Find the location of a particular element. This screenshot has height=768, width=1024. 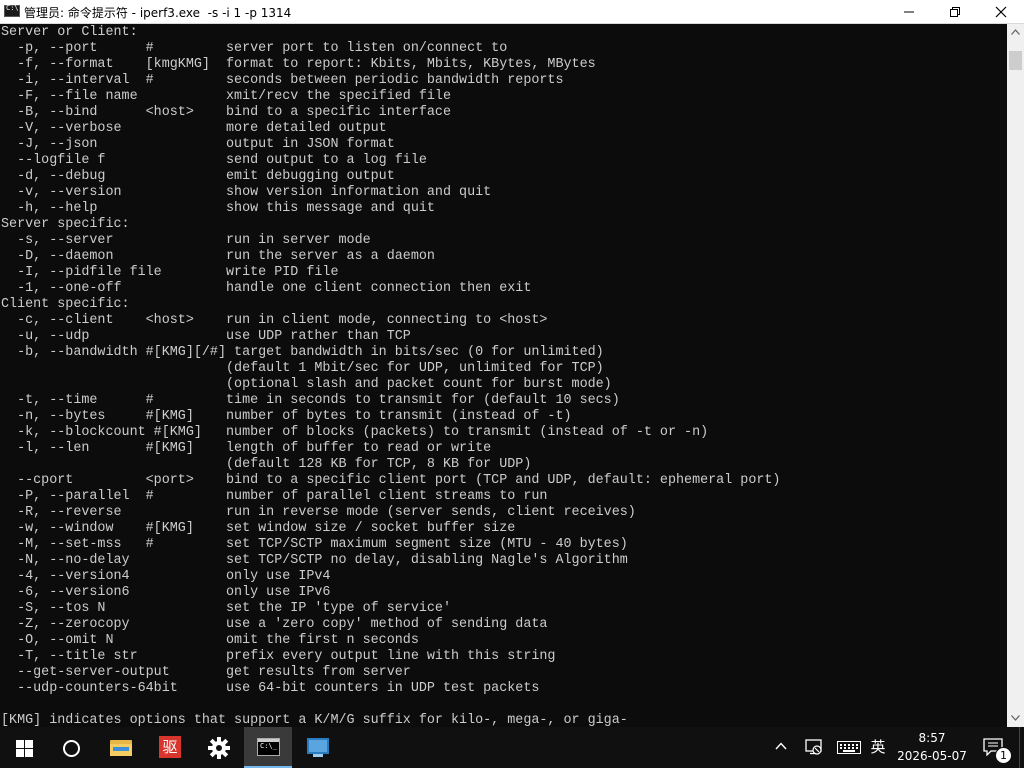

console-line: -O, --omit N omit the first n seconds is located at coordinates (210, 640).